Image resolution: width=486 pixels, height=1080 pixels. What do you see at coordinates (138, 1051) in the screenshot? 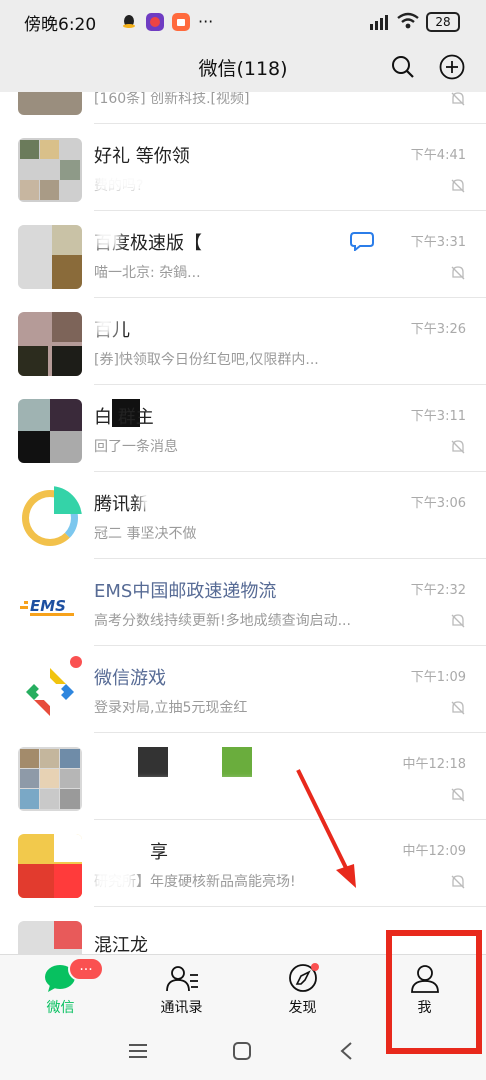
I see `menu-icon` at bounding box center [138, 1051].